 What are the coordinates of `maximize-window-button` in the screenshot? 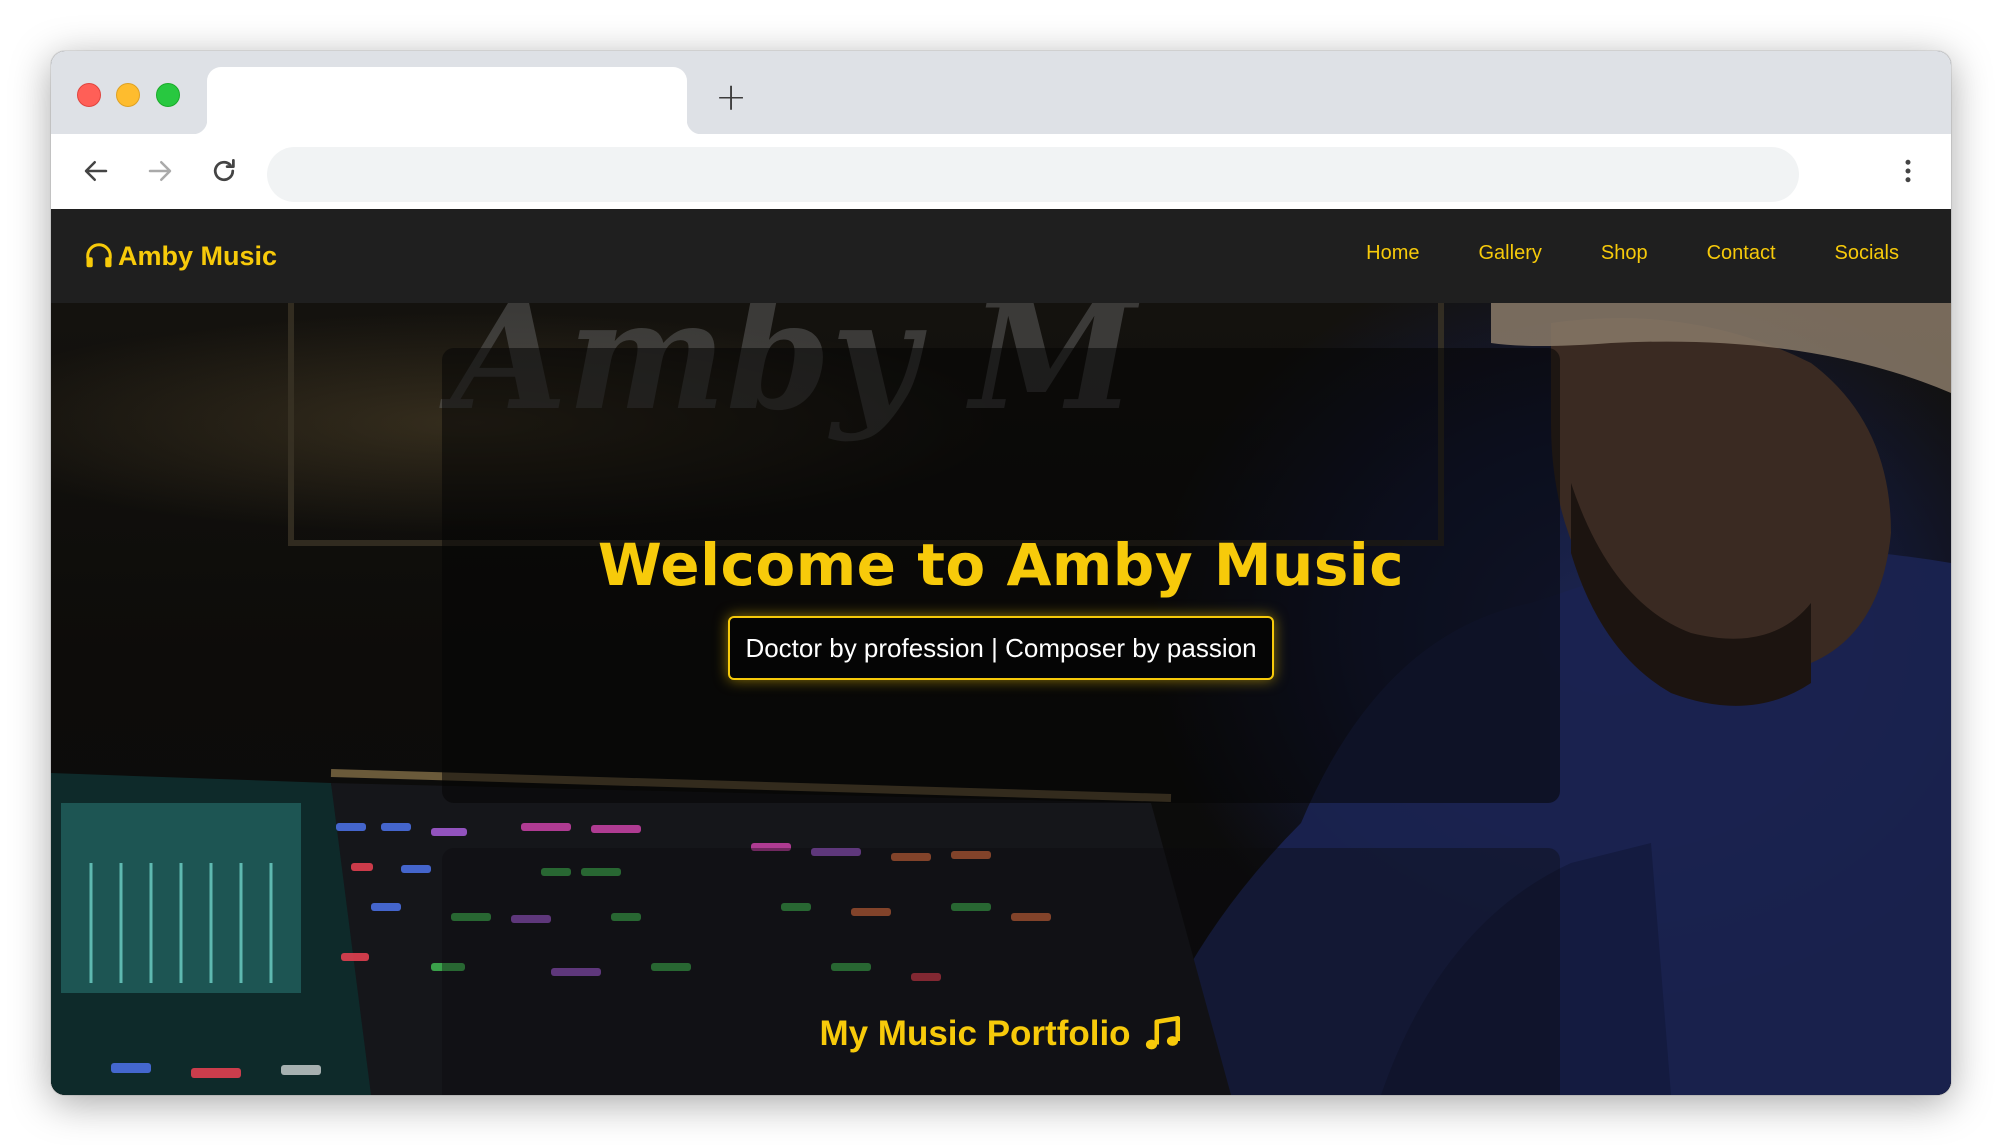 It's located at (168, 95).